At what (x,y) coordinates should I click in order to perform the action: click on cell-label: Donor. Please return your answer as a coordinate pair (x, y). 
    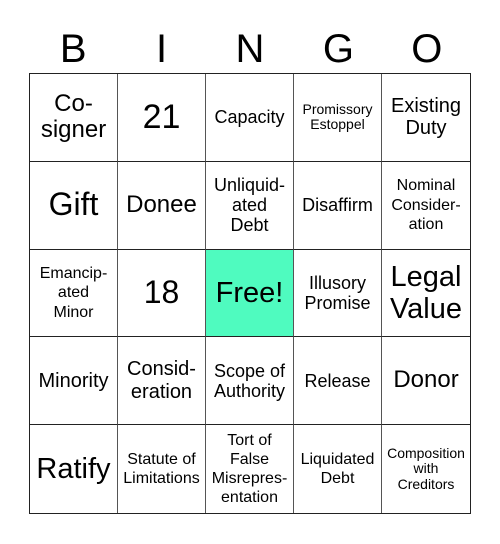
    Looking at the image, I should click on (426, 380).